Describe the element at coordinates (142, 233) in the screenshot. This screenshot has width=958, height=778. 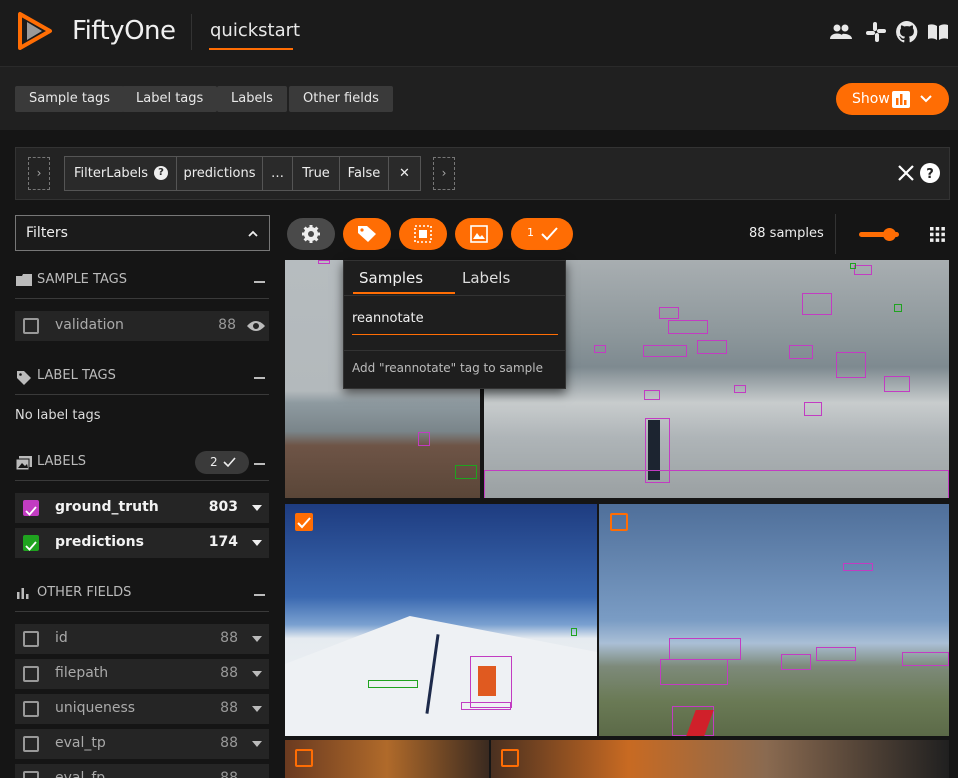
I see `filters-dropdown: Filters` at that location.